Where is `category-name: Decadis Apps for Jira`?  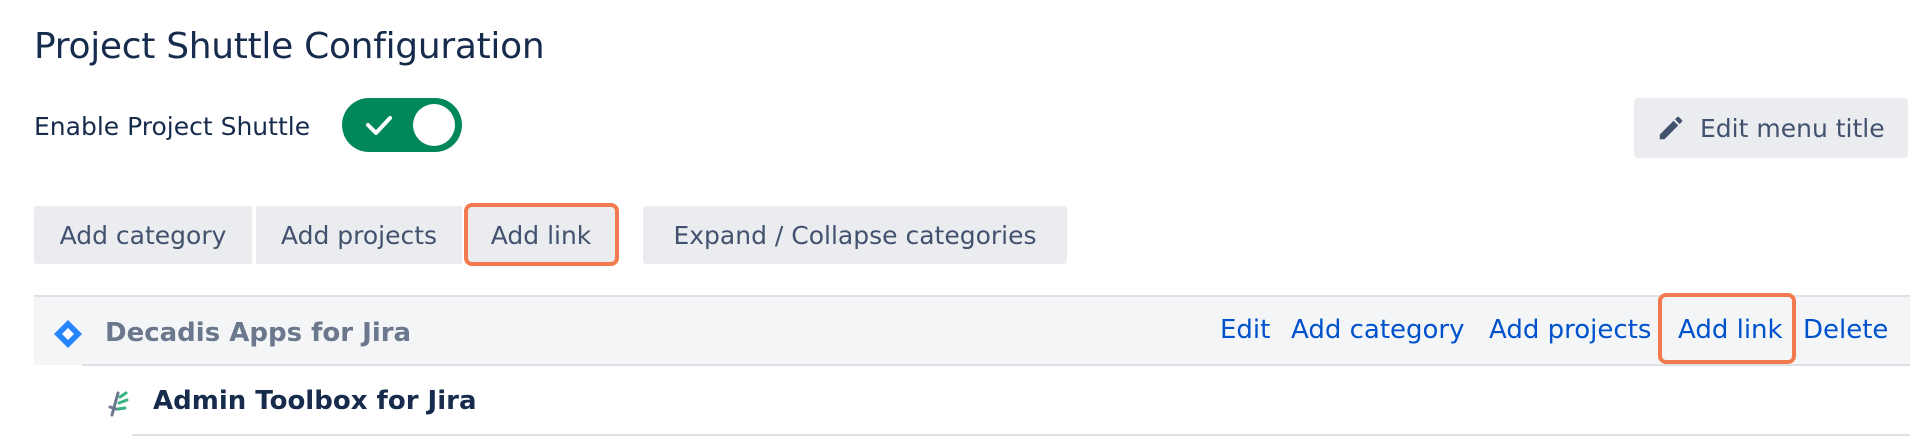 category-name: Decadis Apps for Jira is located at coordinates (258, 333).